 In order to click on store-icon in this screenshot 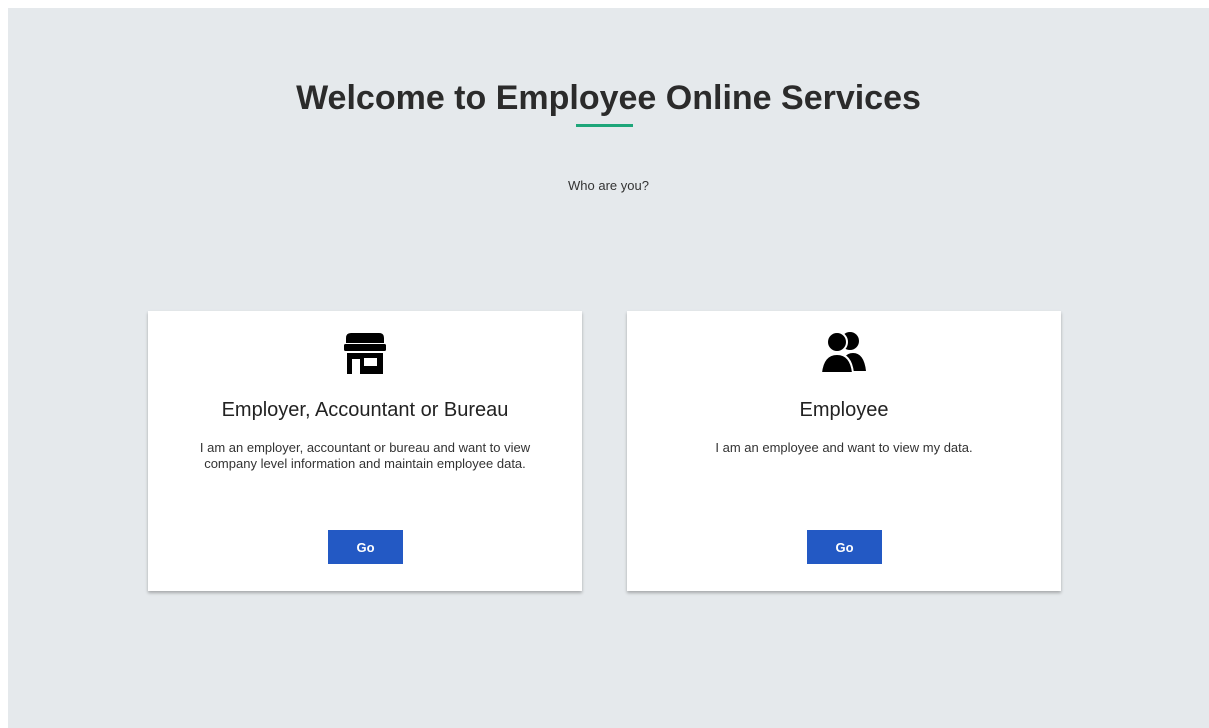, I will do `click(365, 353)`.